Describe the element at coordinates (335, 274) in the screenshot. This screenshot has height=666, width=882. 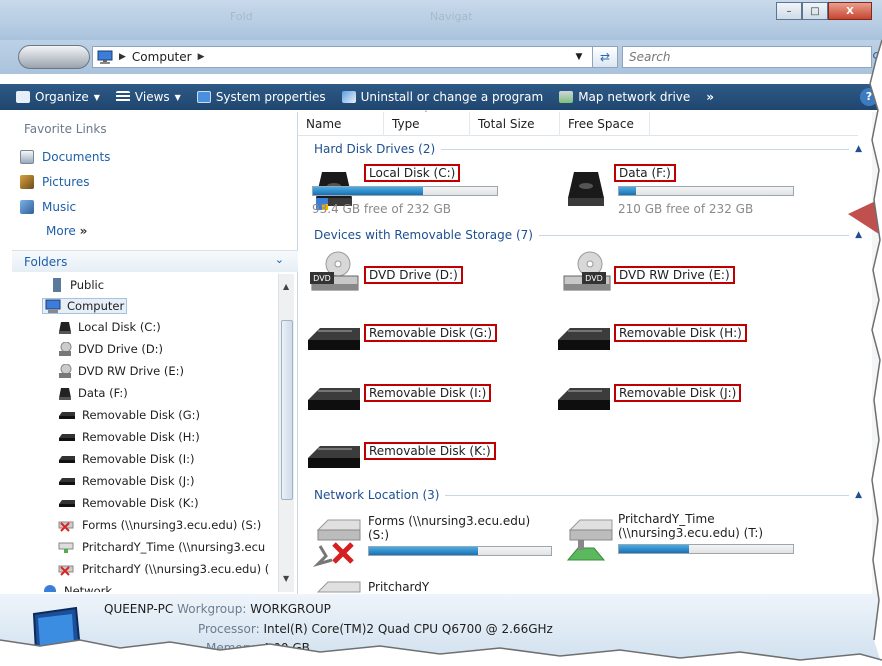
I see `dvd-drive-d-icon: DVD` at that location.